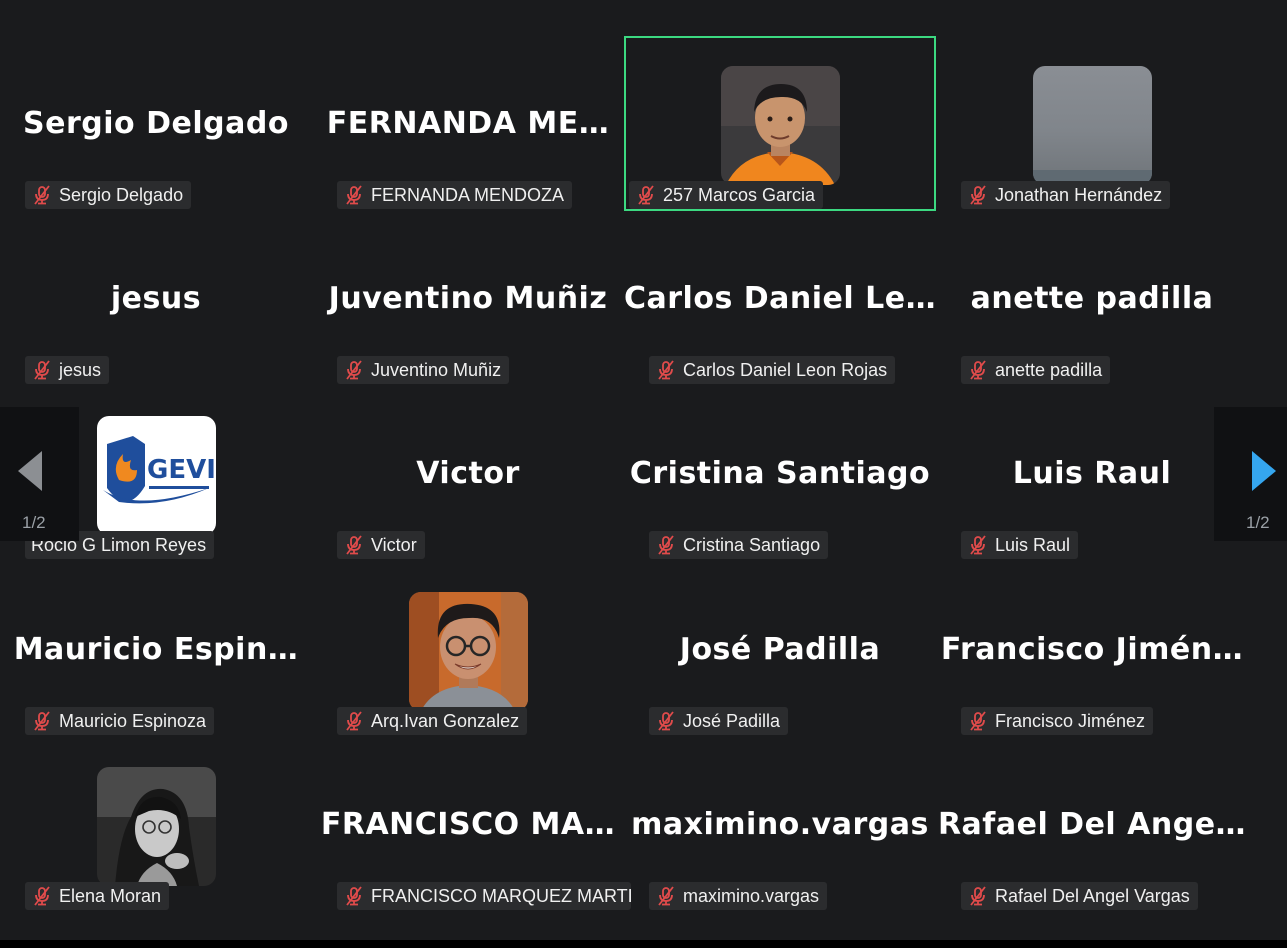 The width and height of the screenshot is (1287, 948). I want to click on participant-tile: Juventino Muñiz Juventino Muñiz, so click(468, 298).